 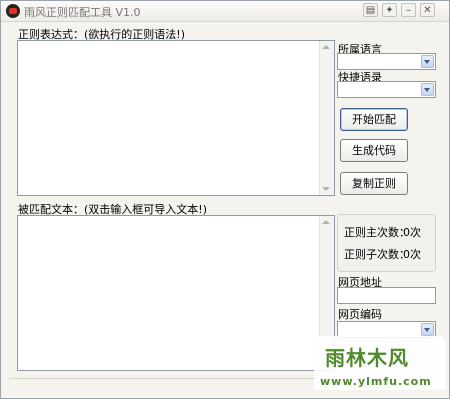 I want to click on encoding-label: 网页编码, so click(x=360, y=314).